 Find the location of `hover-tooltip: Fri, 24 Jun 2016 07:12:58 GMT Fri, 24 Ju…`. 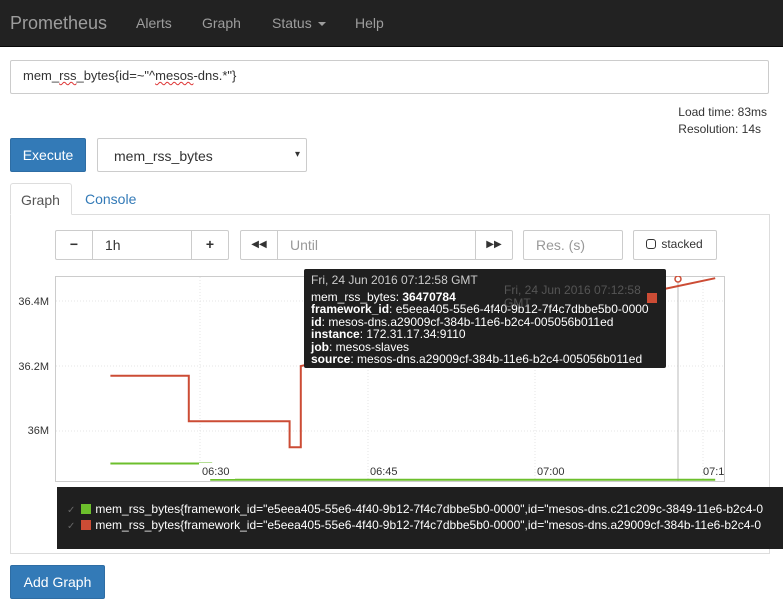

hover-tooltip: Fri, 24 Jun 2016 07:12:58 GMT Fri, 24 Ju… is located at coordinates (485, 318).